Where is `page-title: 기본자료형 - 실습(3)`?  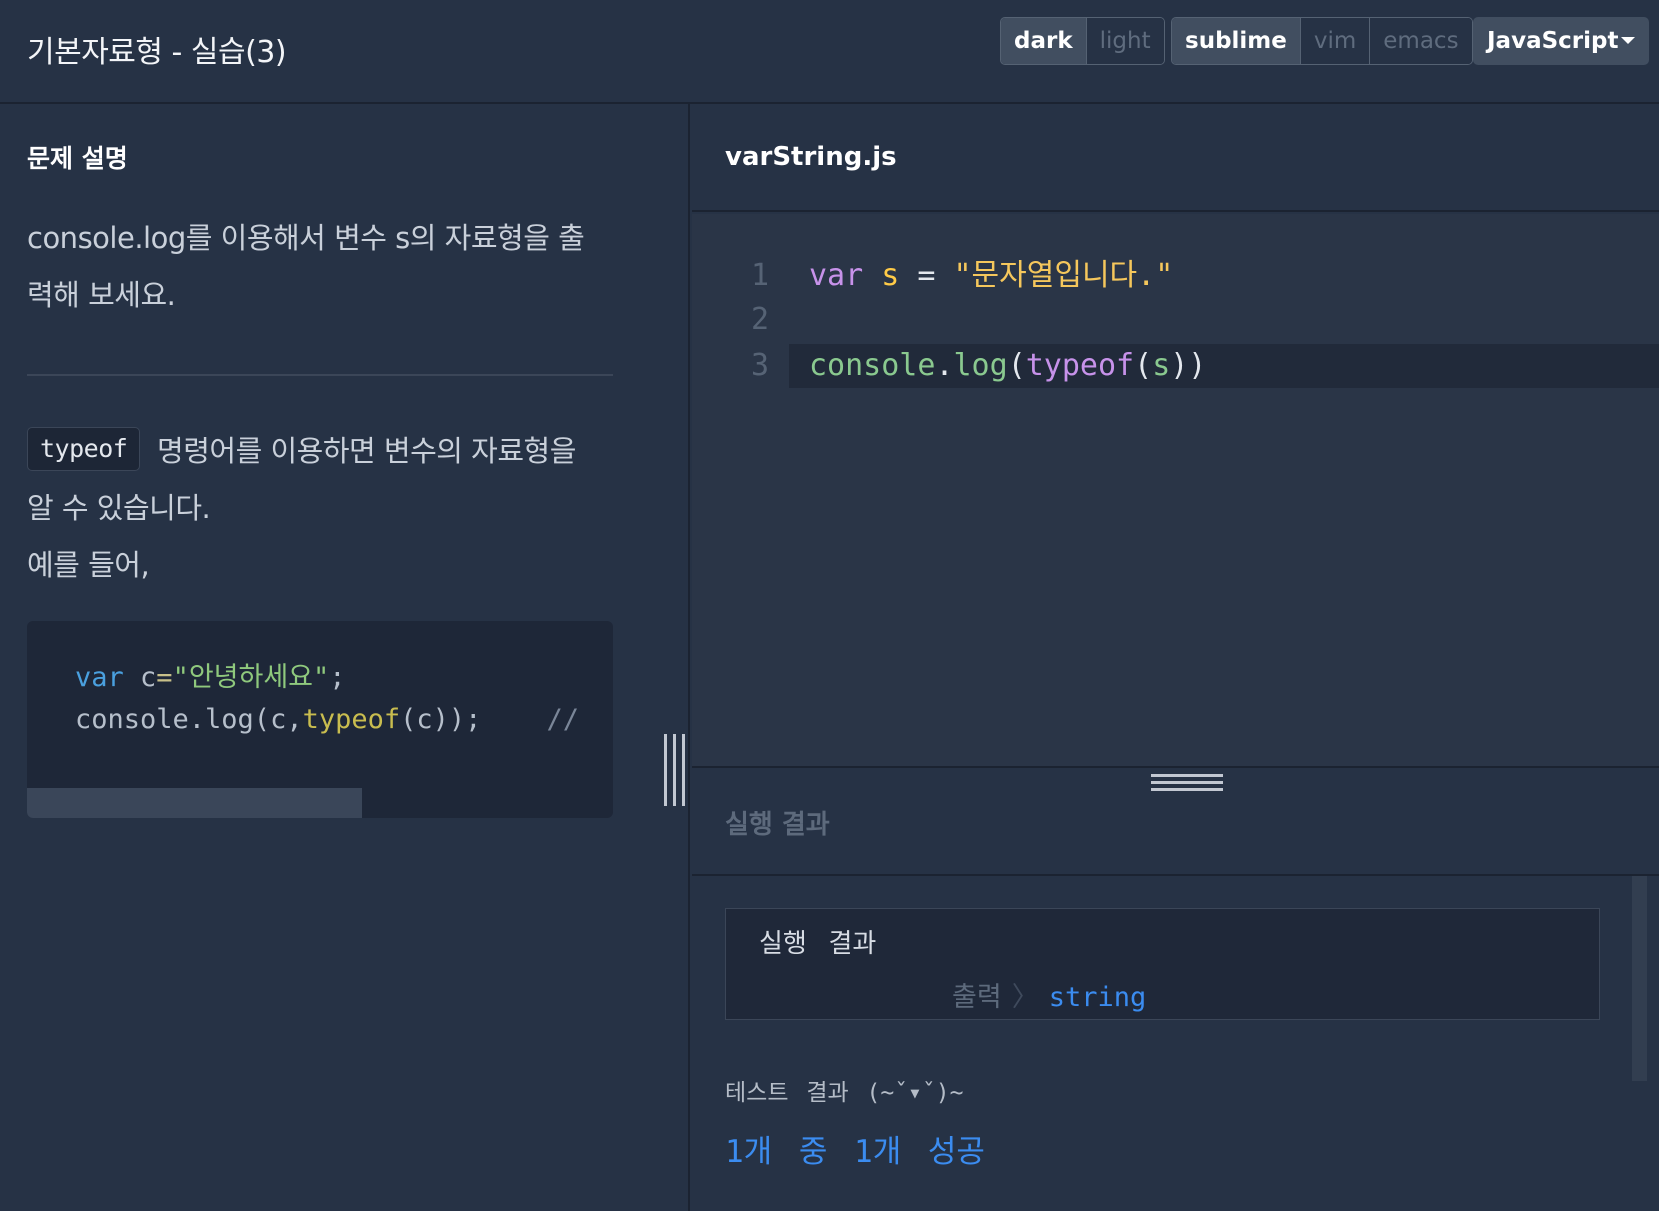 page-title: 기본자료형 - 실습(3) is located at coordinates (157, 52).